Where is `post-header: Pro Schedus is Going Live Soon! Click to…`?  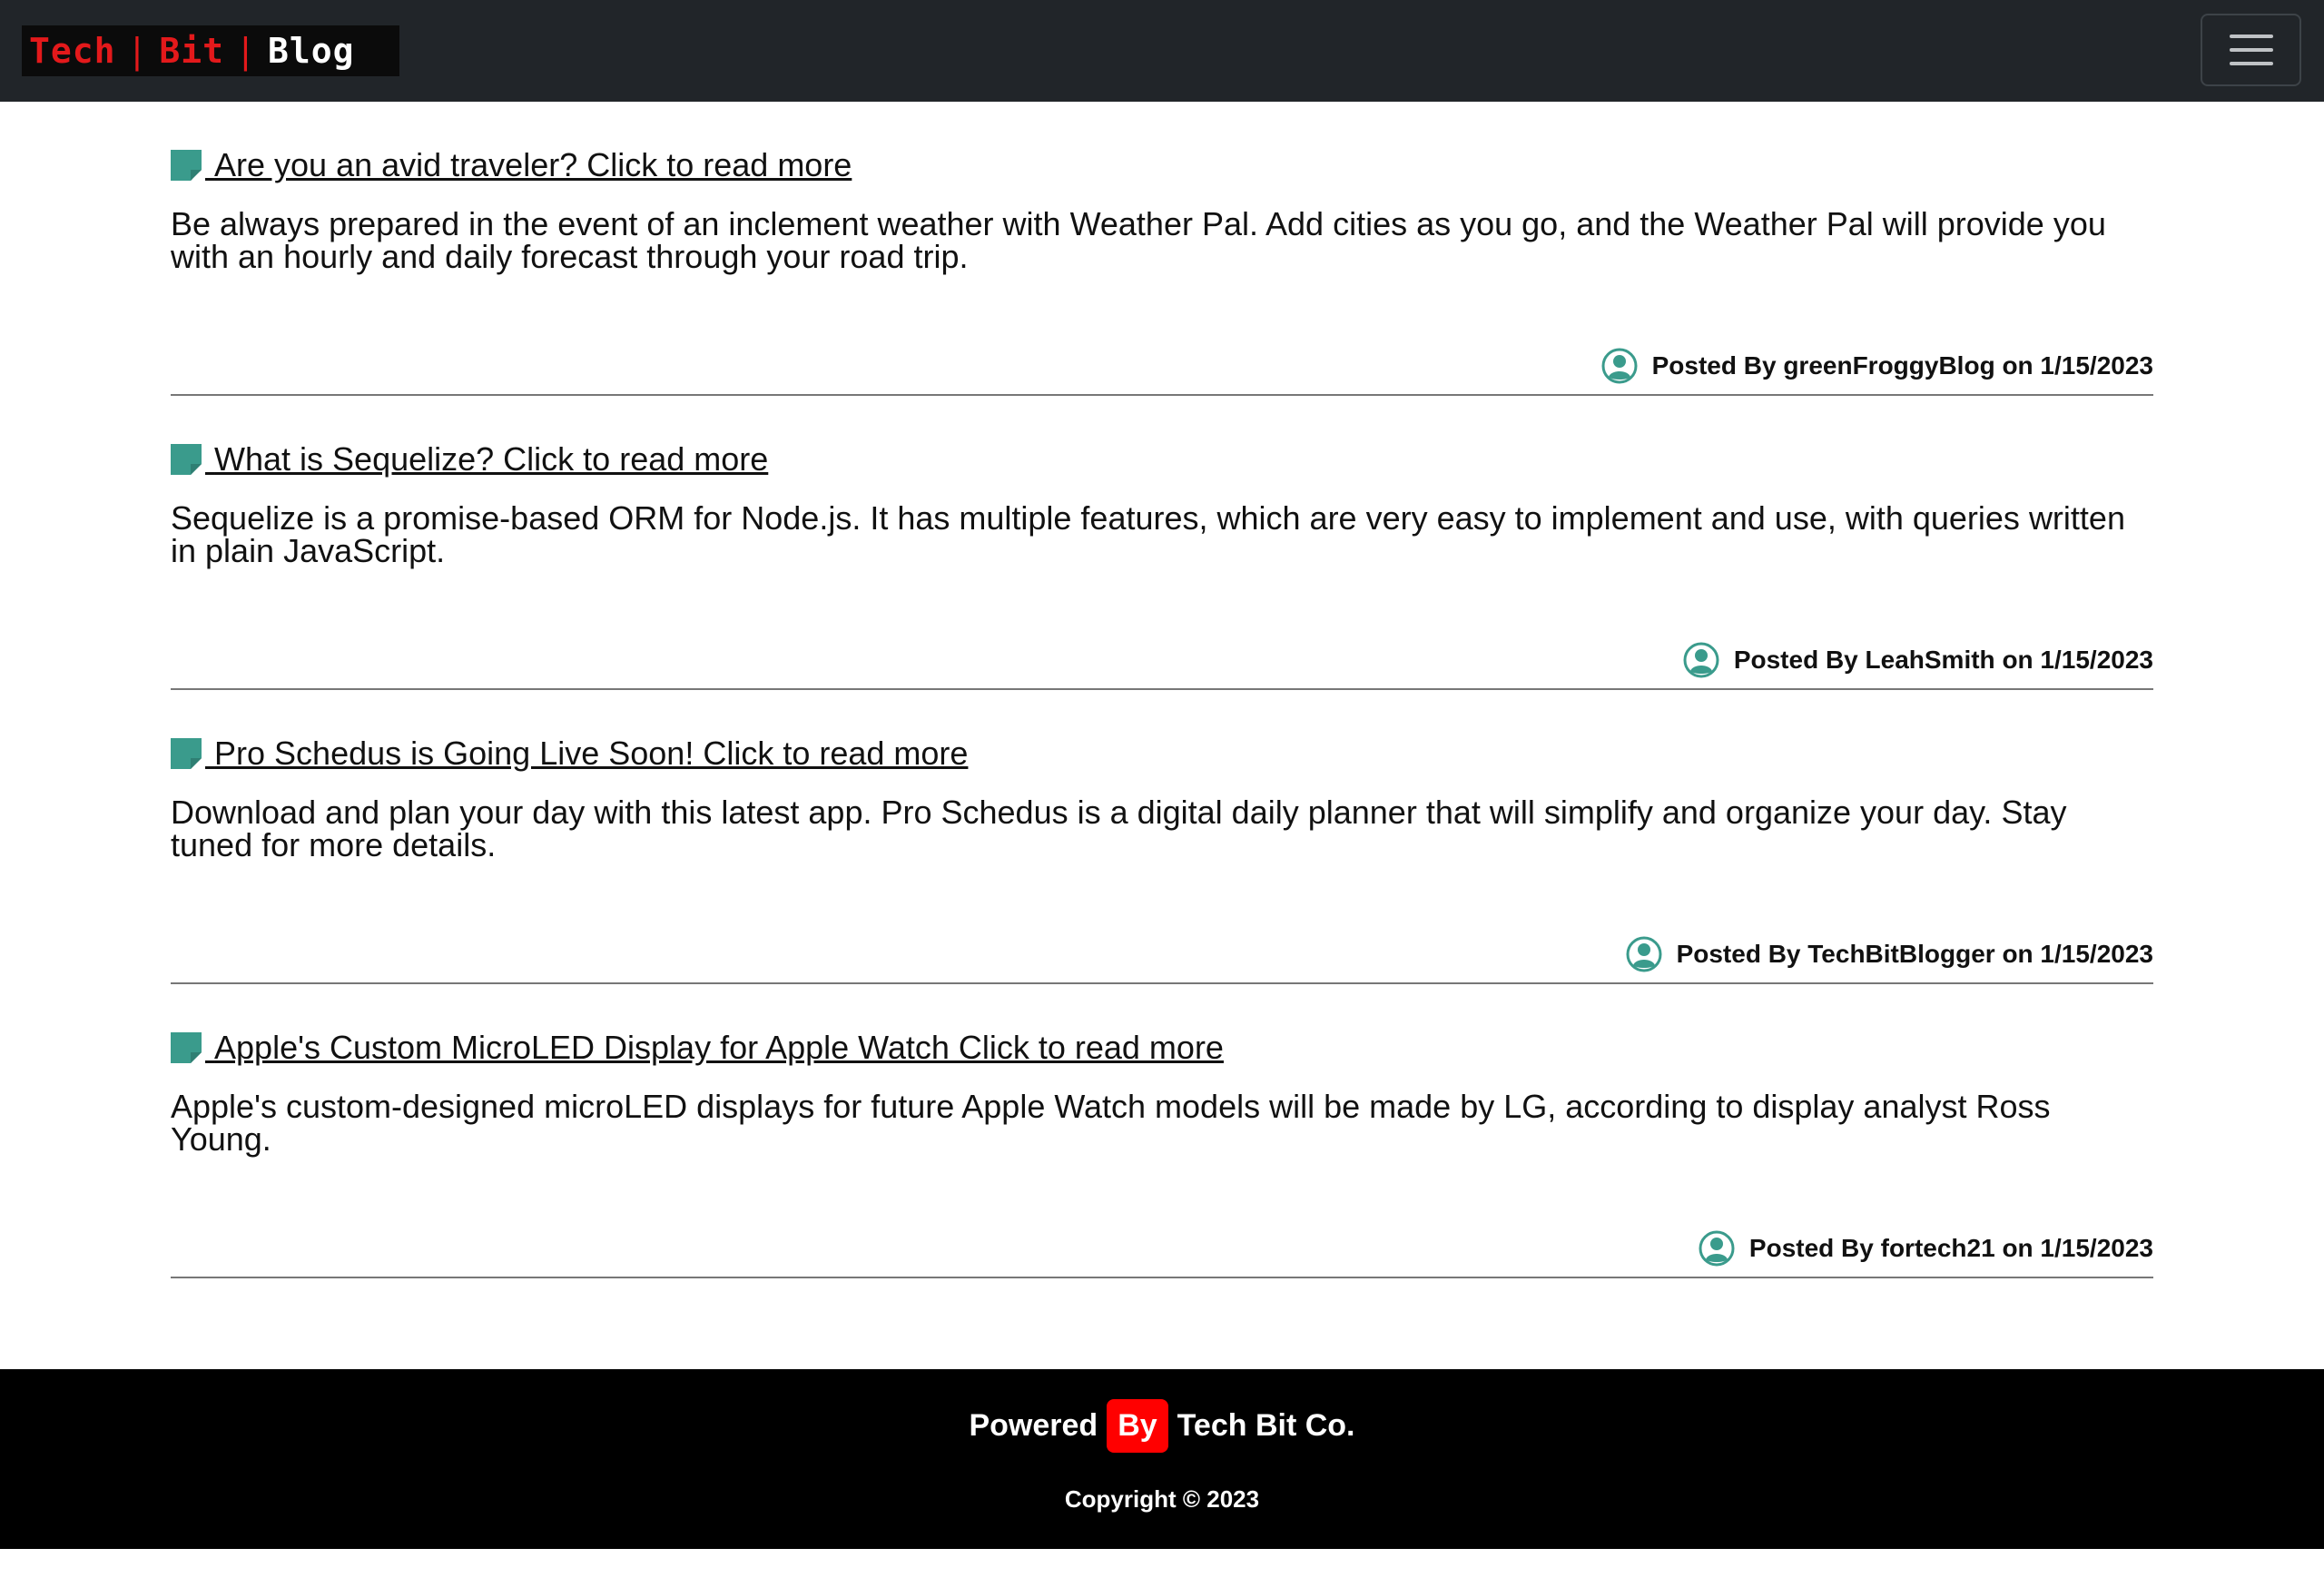
post-header: Pro Schedus is Going Live Soon! Click to… is located at coordinates (569, 753).